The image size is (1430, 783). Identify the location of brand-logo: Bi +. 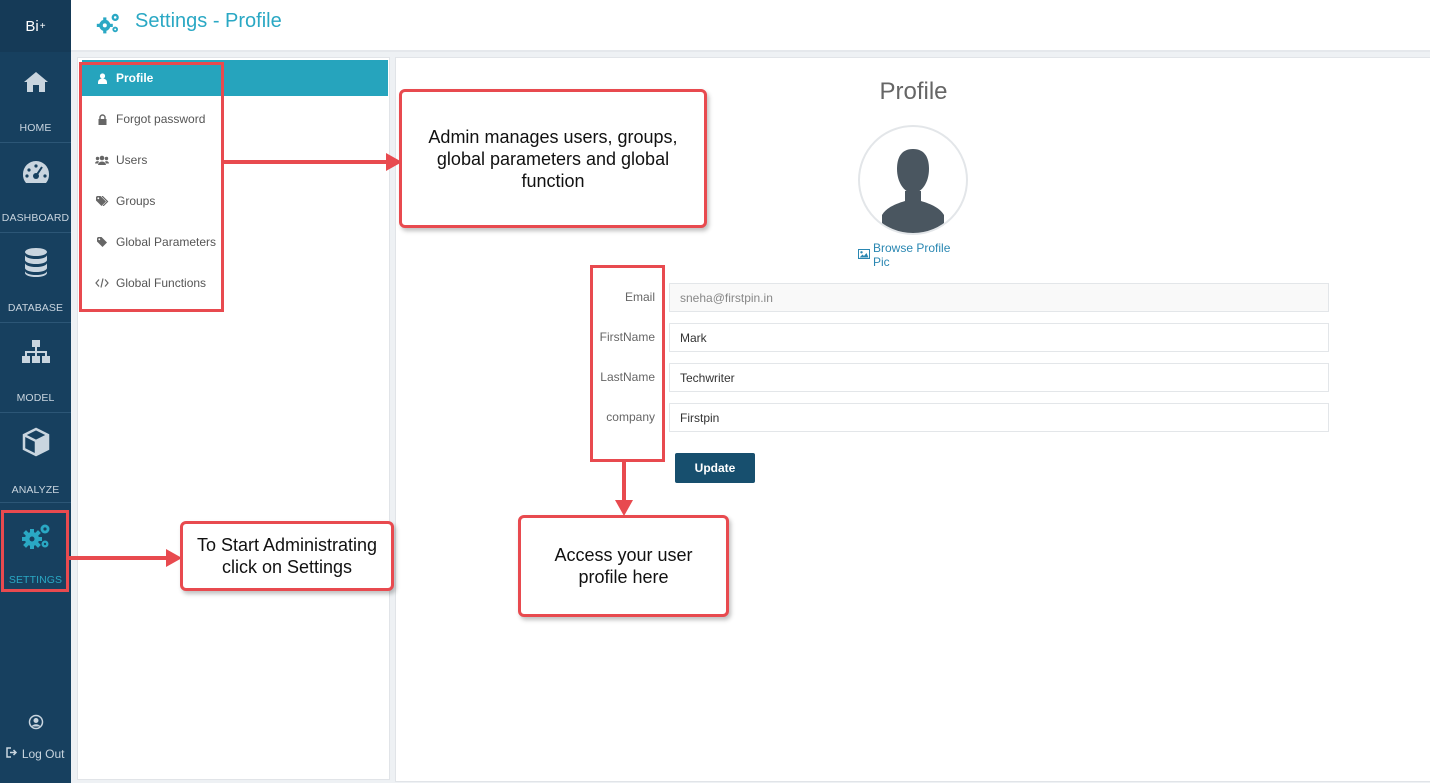
(35, 26).